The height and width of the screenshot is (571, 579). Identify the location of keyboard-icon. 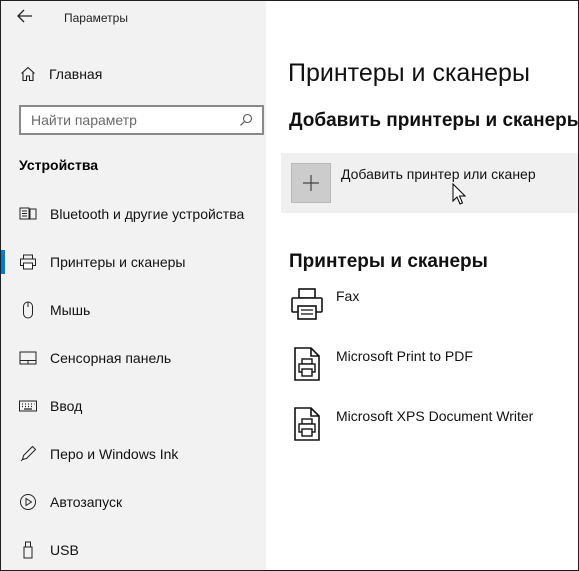
(28, 406).